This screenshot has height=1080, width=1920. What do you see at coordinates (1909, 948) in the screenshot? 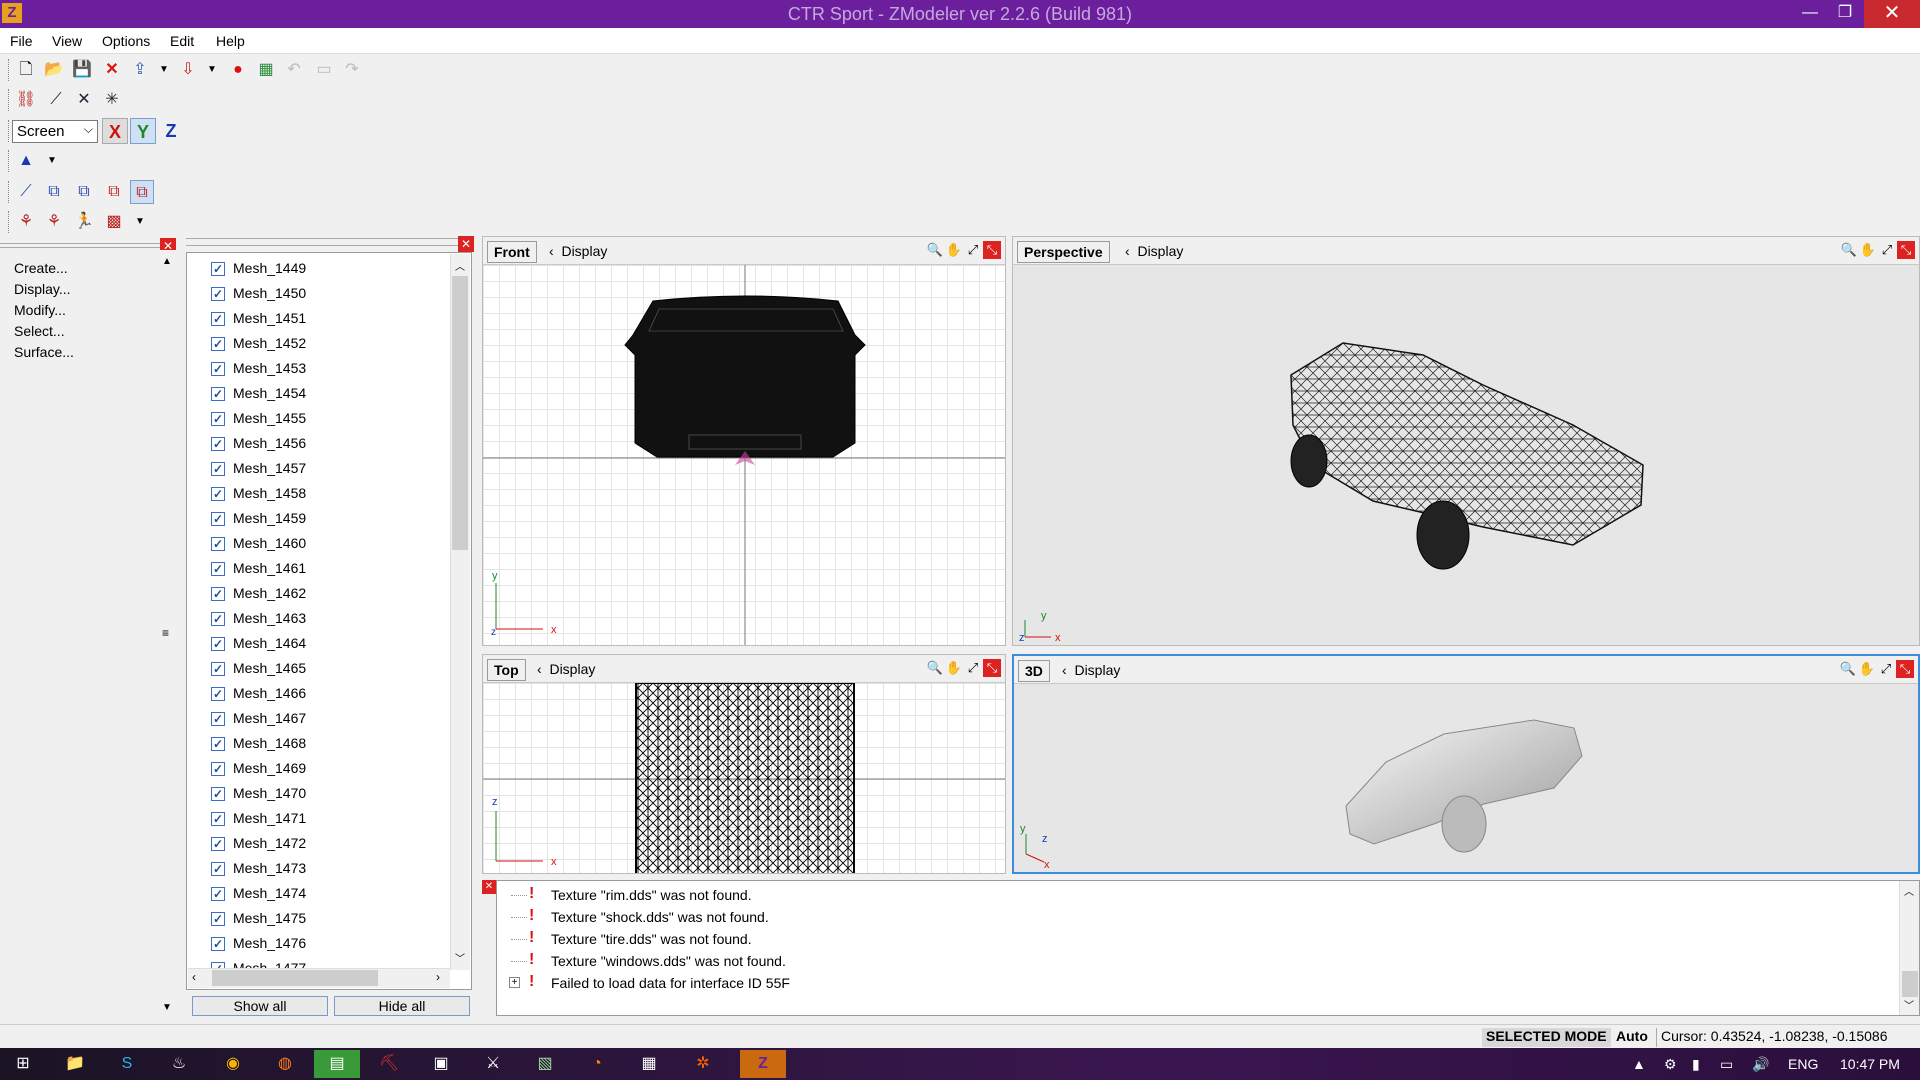
I see `log-scrollbar: ︿ ﹀` at bounding box center [1909, 948].